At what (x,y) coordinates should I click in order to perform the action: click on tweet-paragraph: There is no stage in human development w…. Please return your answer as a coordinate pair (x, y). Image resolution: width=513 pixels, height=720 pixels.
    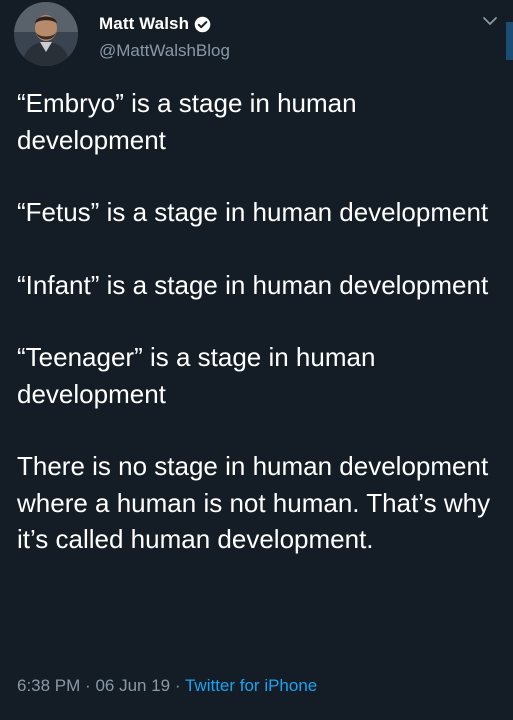
    Looking at the image, I should click on (254, 502).